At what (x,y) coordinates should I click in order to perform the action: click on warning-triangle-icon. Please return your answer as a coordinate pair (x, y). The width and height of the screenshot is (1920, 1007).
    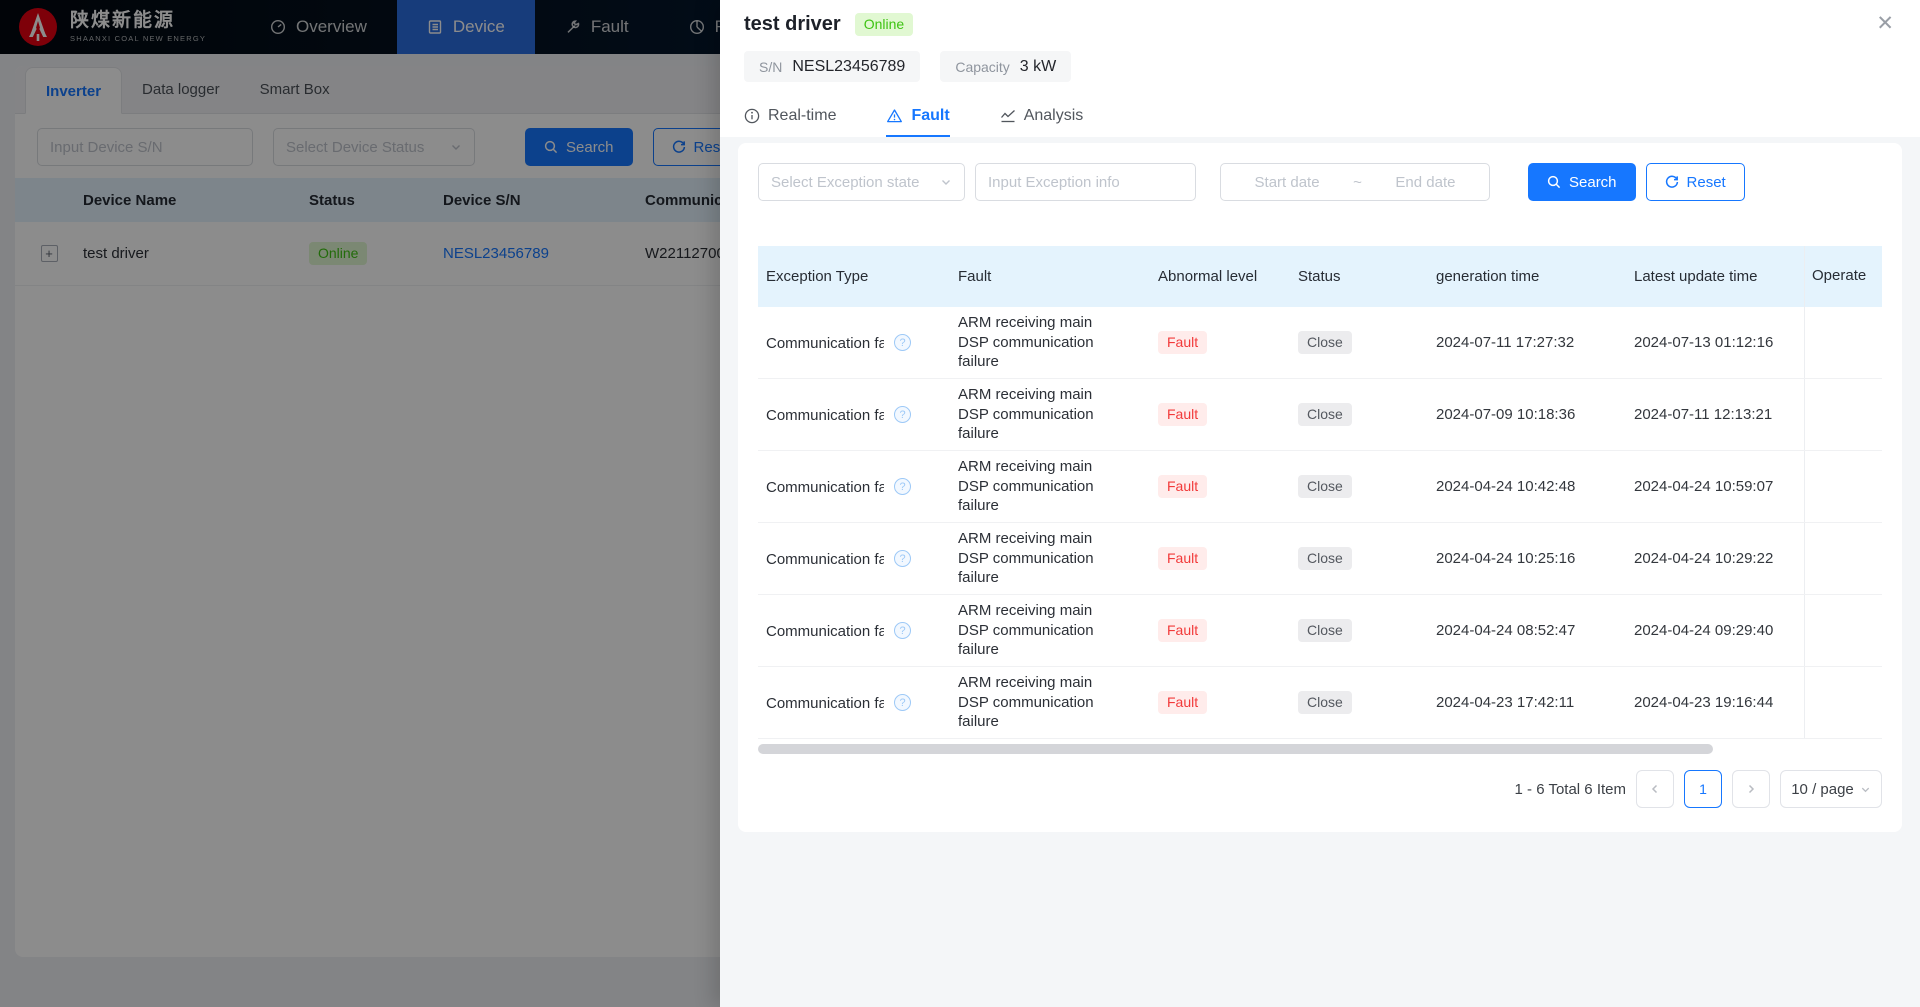
    Looking at the image, I should click on (894, 116).